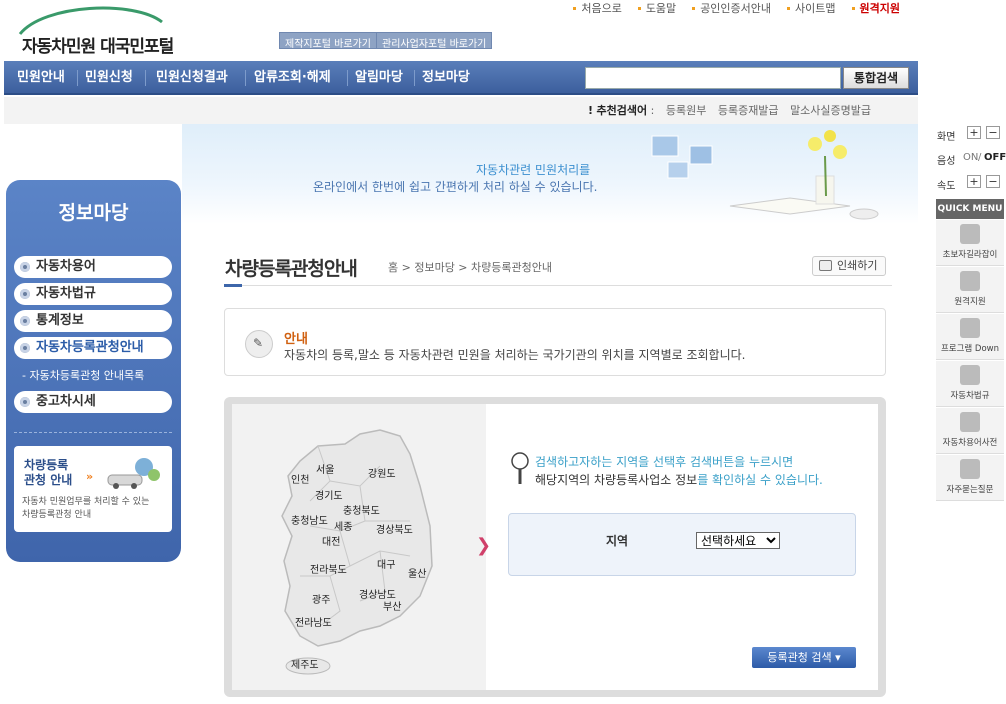 This screenshot has height=704, width=1006. I want to click on voice-on-button: ON, so click(970, 157).